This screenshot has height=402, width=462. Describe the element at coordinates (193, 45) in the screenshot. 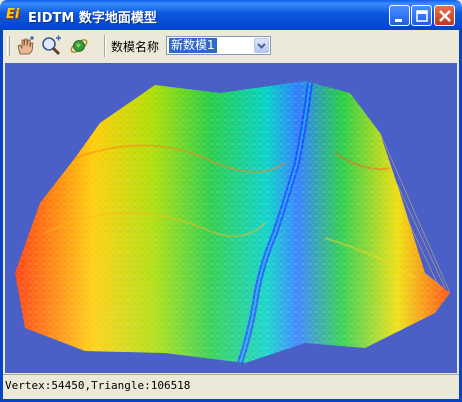

I see `model-select-value: 新数模1` at that location.